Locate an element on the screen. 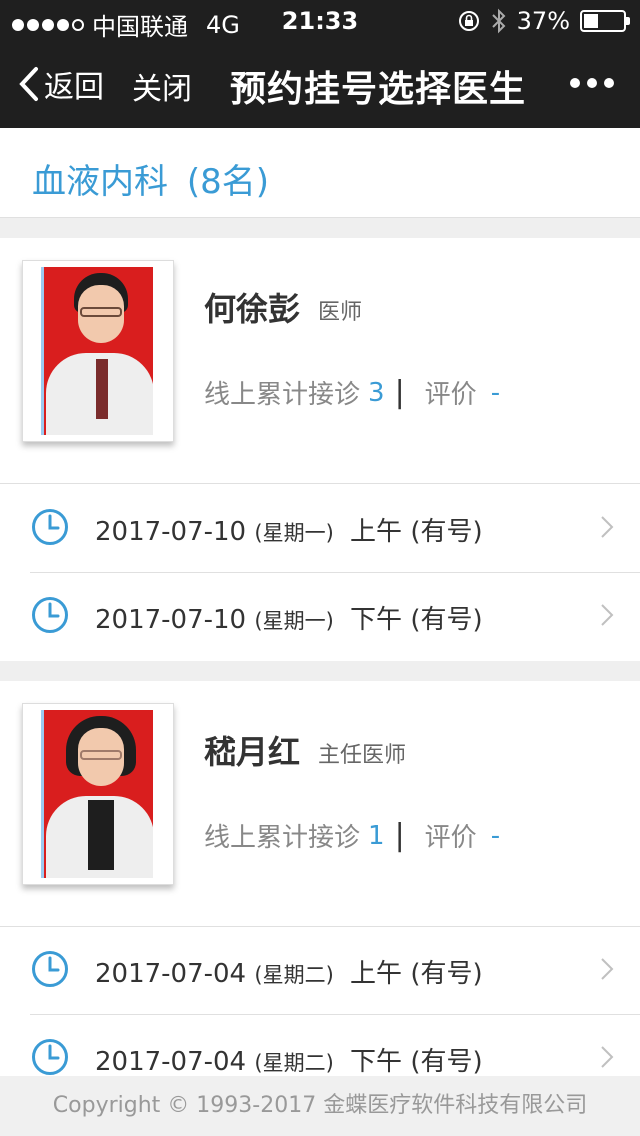 The image size is (640, 1136). close-button: 关闭 is located at coordinates (162, 86).